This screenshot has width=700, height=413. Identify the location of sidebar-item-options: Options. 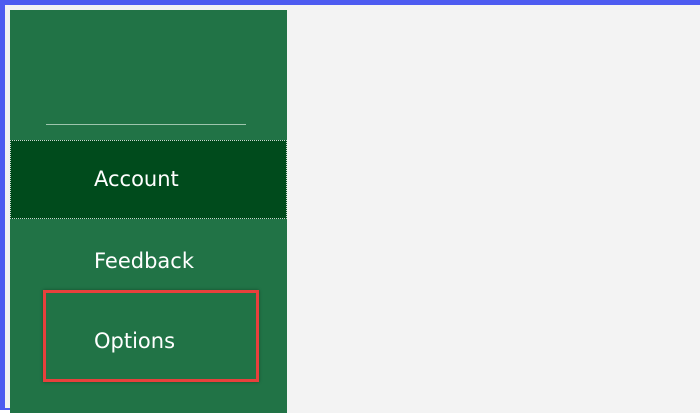
(148, 341).